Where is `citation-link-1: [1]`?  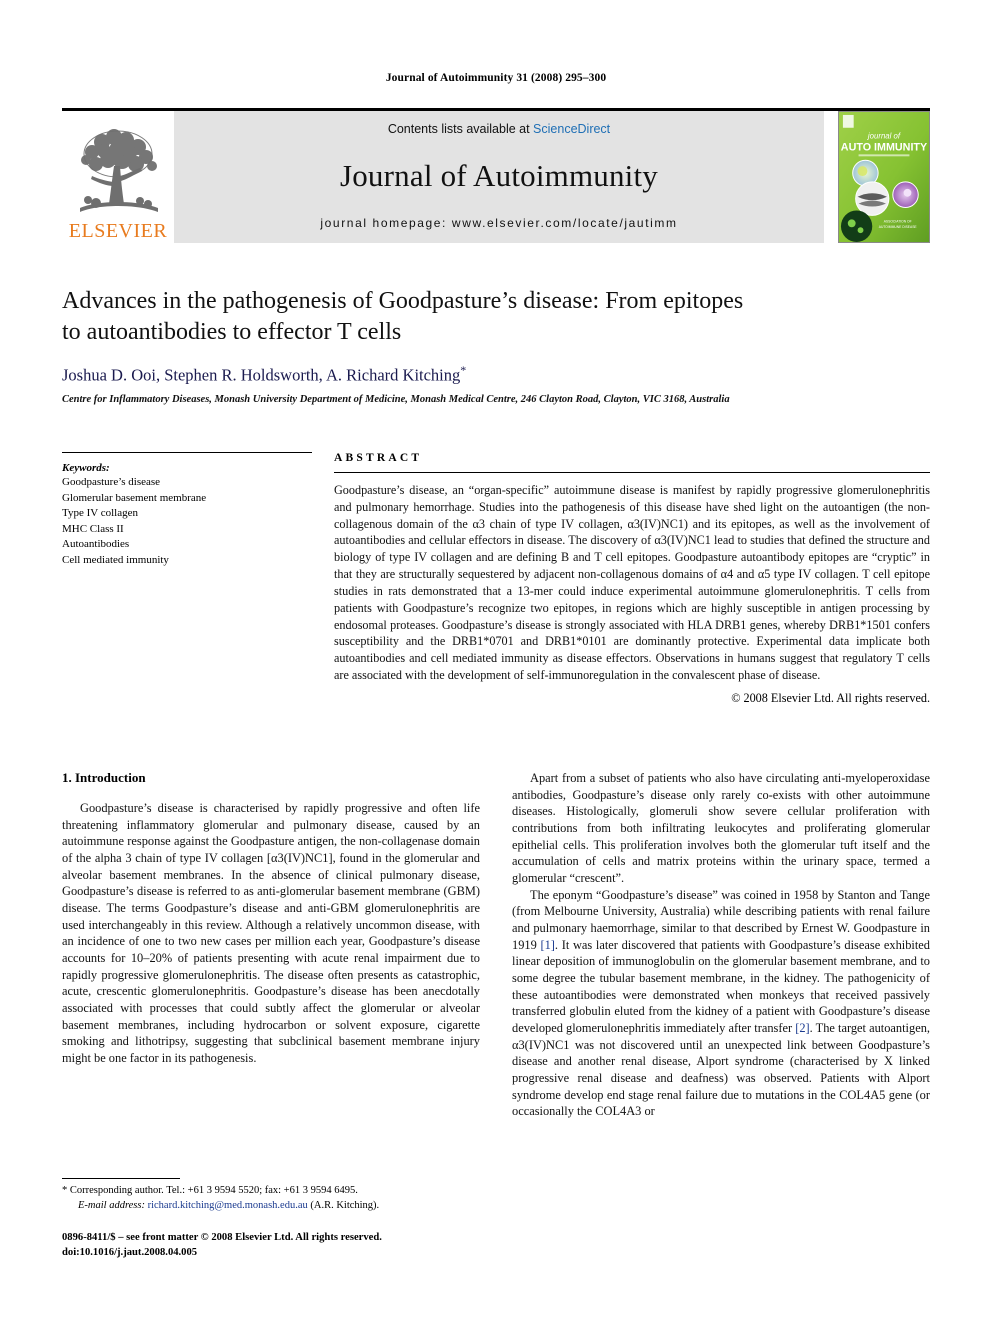 citation-link-1: [1] is located at coordinates (547, 945).